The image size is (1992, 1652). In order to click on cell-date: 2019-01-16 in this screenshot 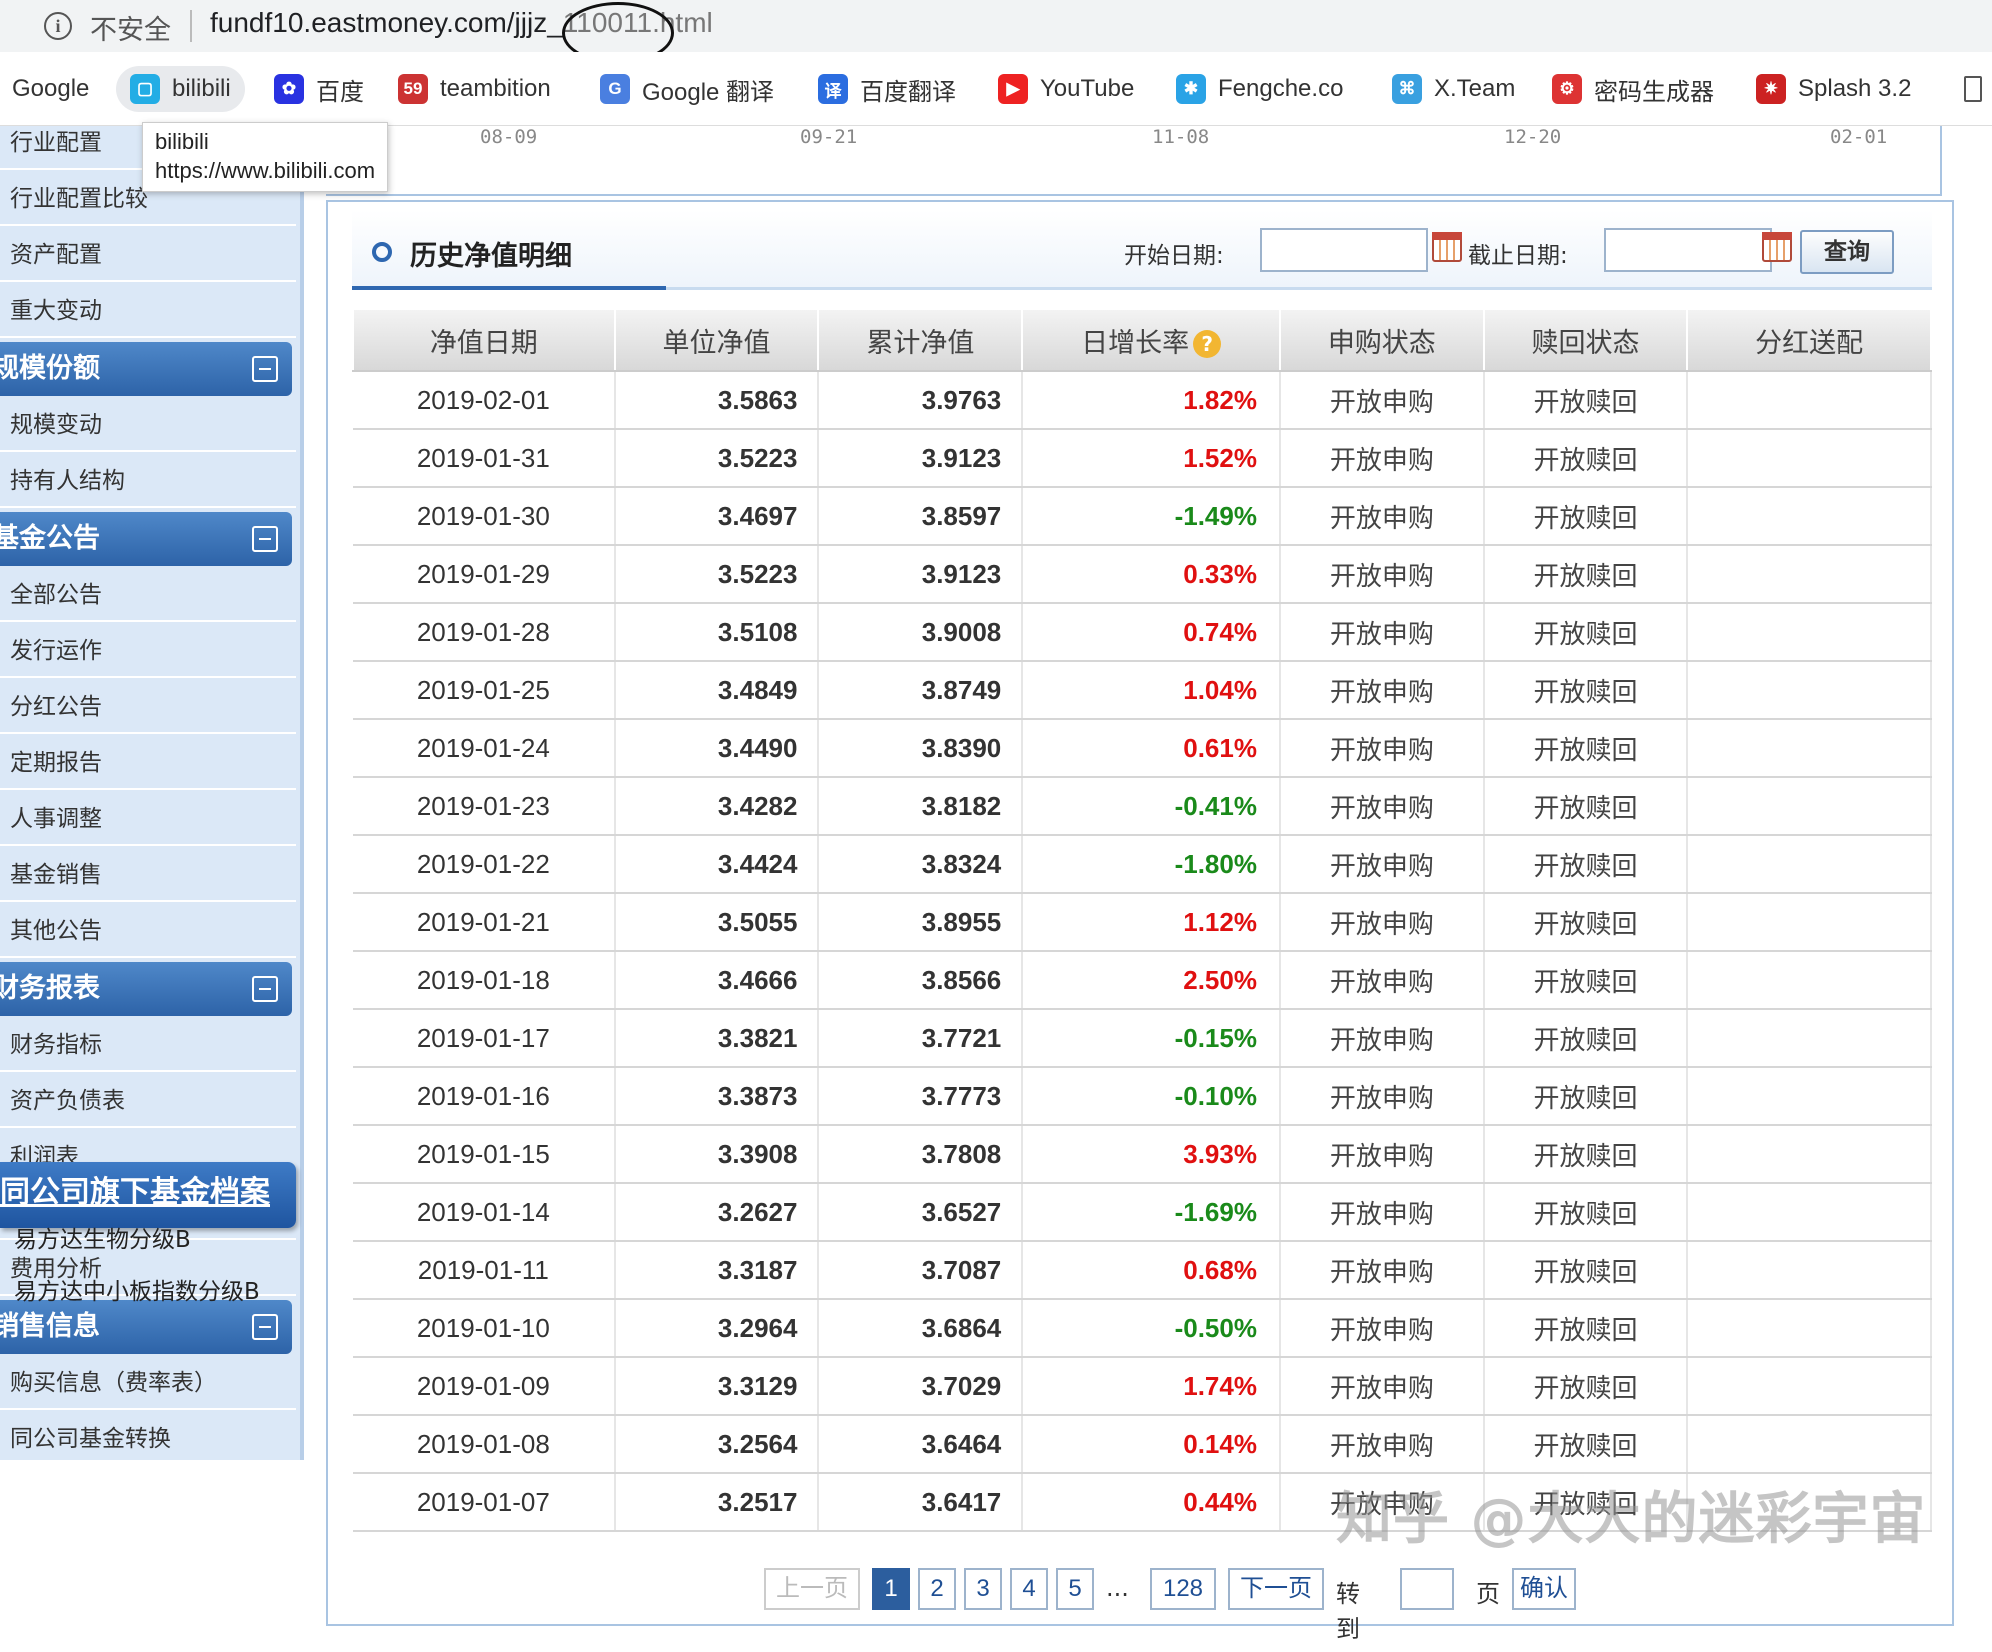, I will do `click(484, 1096)`.